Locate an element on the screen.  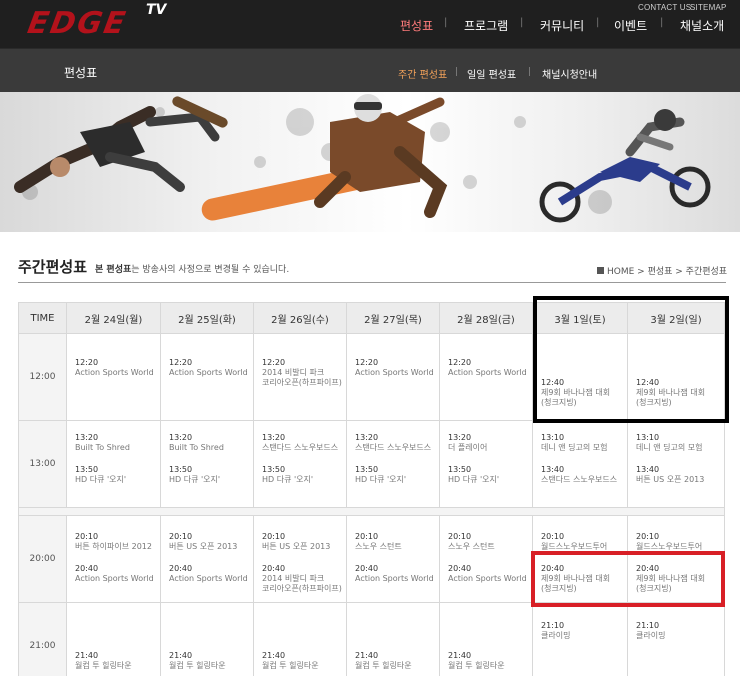
home-icon is located at coordinates (600, 270).